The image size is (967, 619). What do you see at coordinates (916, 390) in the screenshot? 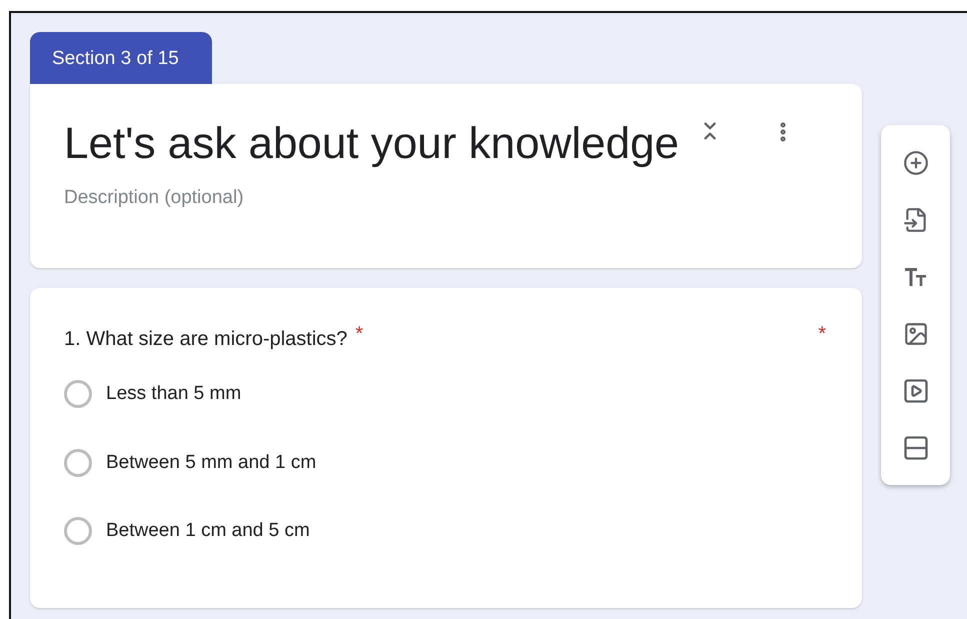
I see `video-icon` at bounding box center [916, 390].